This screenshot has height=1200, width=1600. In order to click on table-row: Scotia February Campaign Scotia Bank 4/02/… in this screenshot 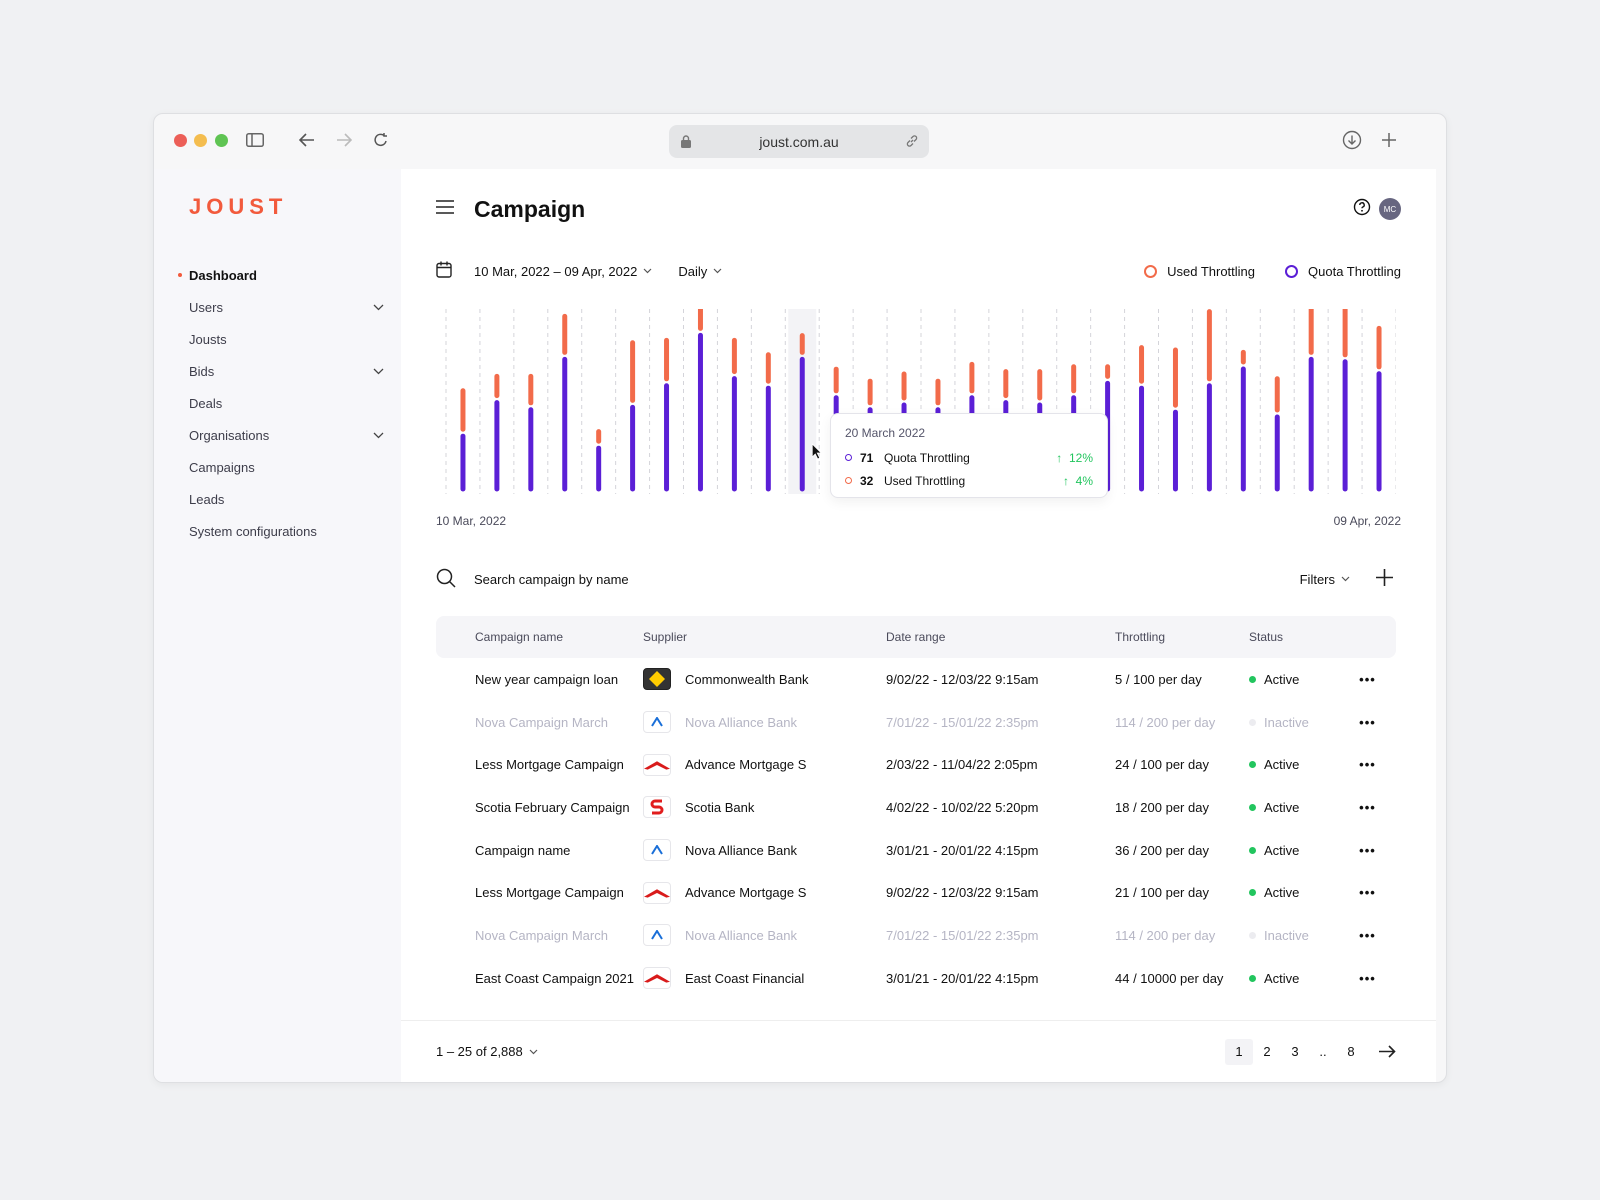, I will do `click(916, 807)`.